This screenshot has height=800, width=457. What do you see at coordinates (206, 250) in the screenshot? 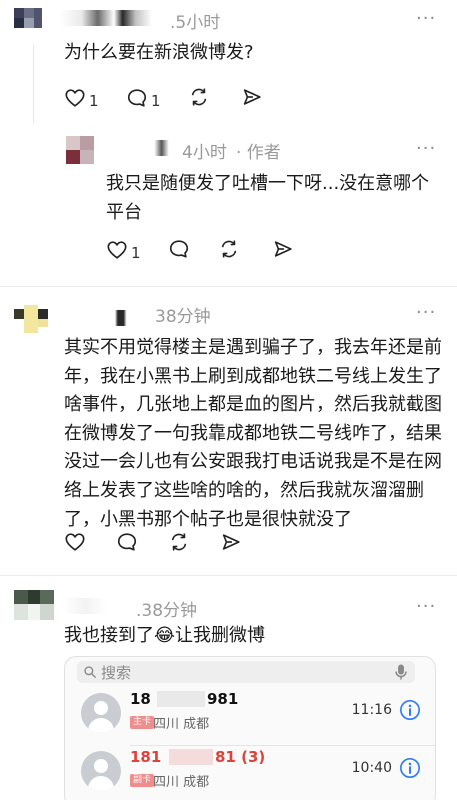
I see `comment-actions: 1` at bounding box center [206, 250].